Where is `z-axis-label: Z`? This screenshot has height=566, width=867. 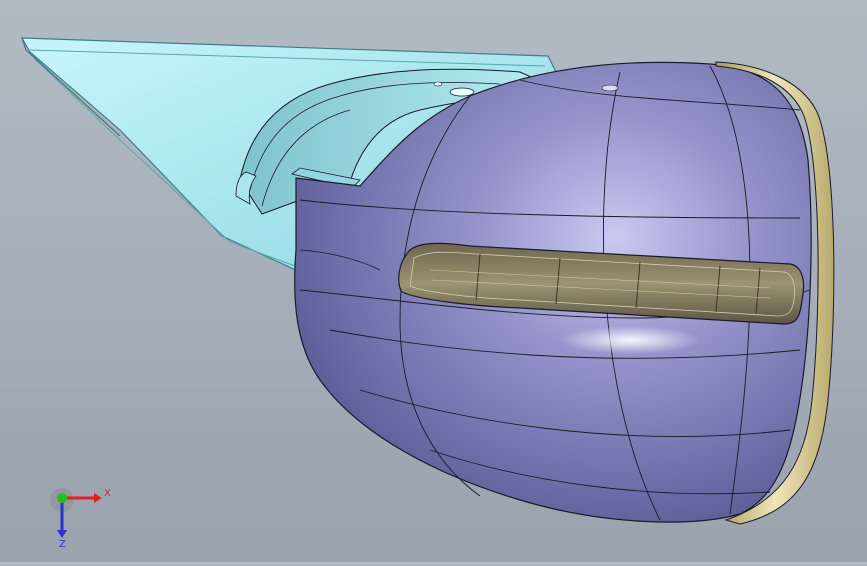
z-axis-label: Z is located at coordinates (62, 543).